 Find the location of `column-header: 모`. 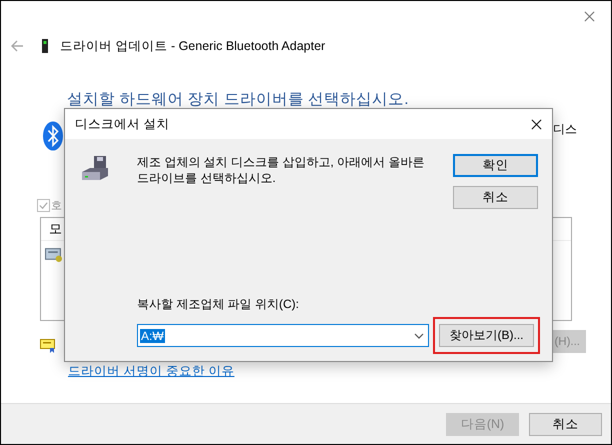

column-header: 모 is located at coordinates (55, 229).